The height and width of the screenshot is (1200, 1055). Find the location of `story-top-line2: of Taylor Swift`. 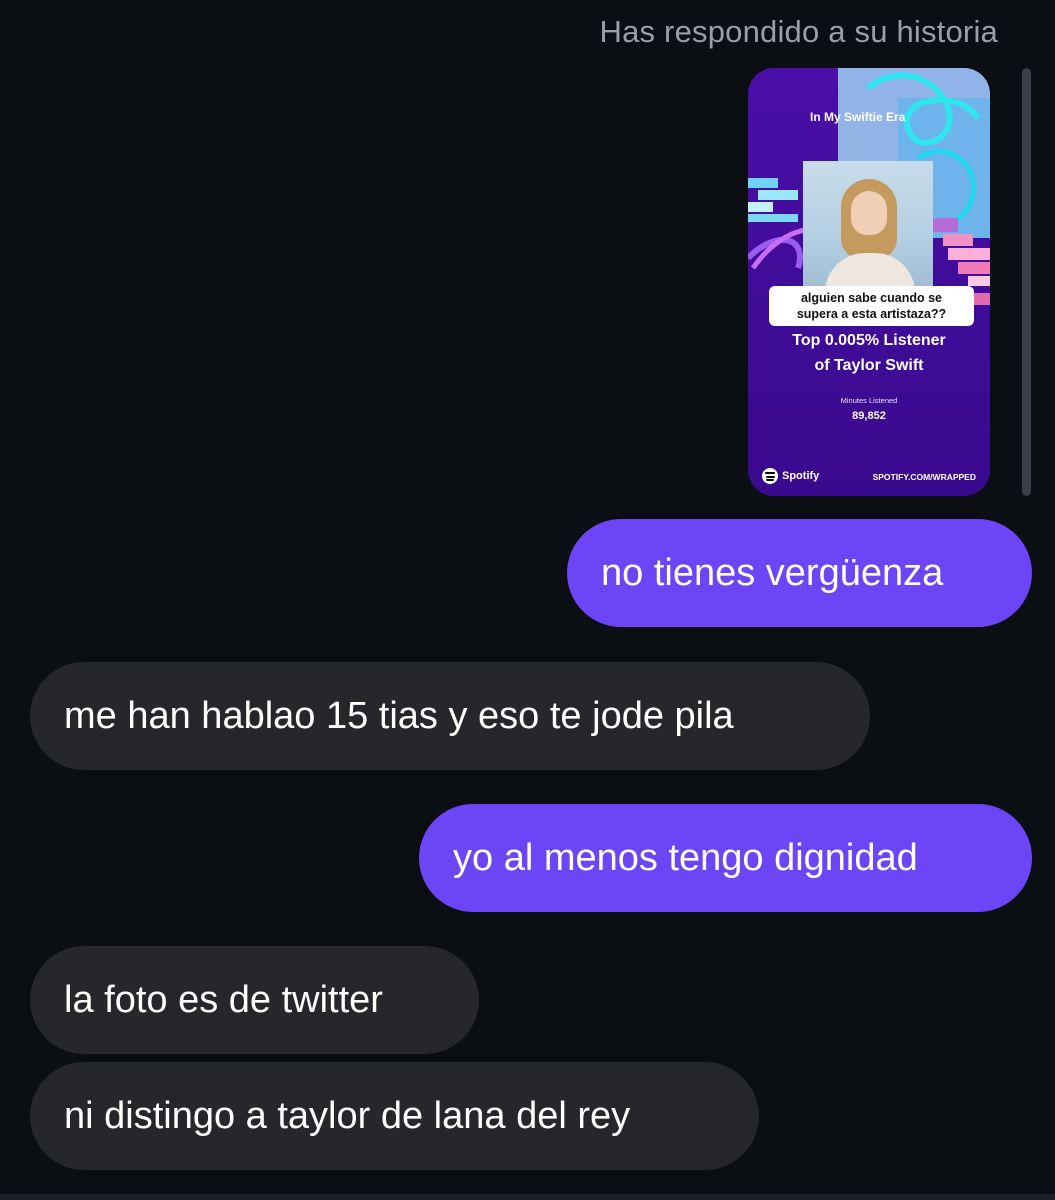

story-top-line2: of Taylor Swift is located at coordinates (869, 365).